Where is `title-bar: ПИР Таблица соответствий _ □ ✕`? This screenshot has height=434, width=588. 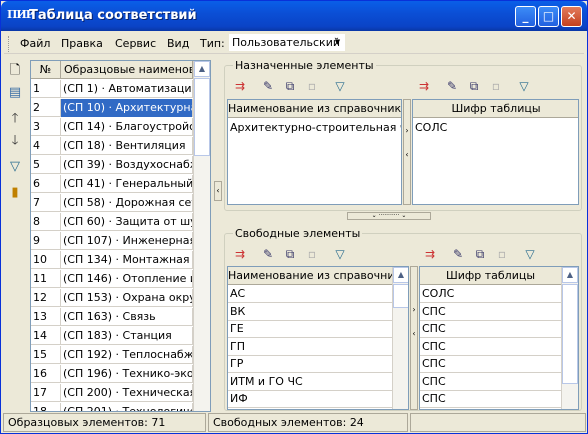
title-bar: ПИР Таблица соответствий _ □ ✕ is located at coordinates (294, 16).